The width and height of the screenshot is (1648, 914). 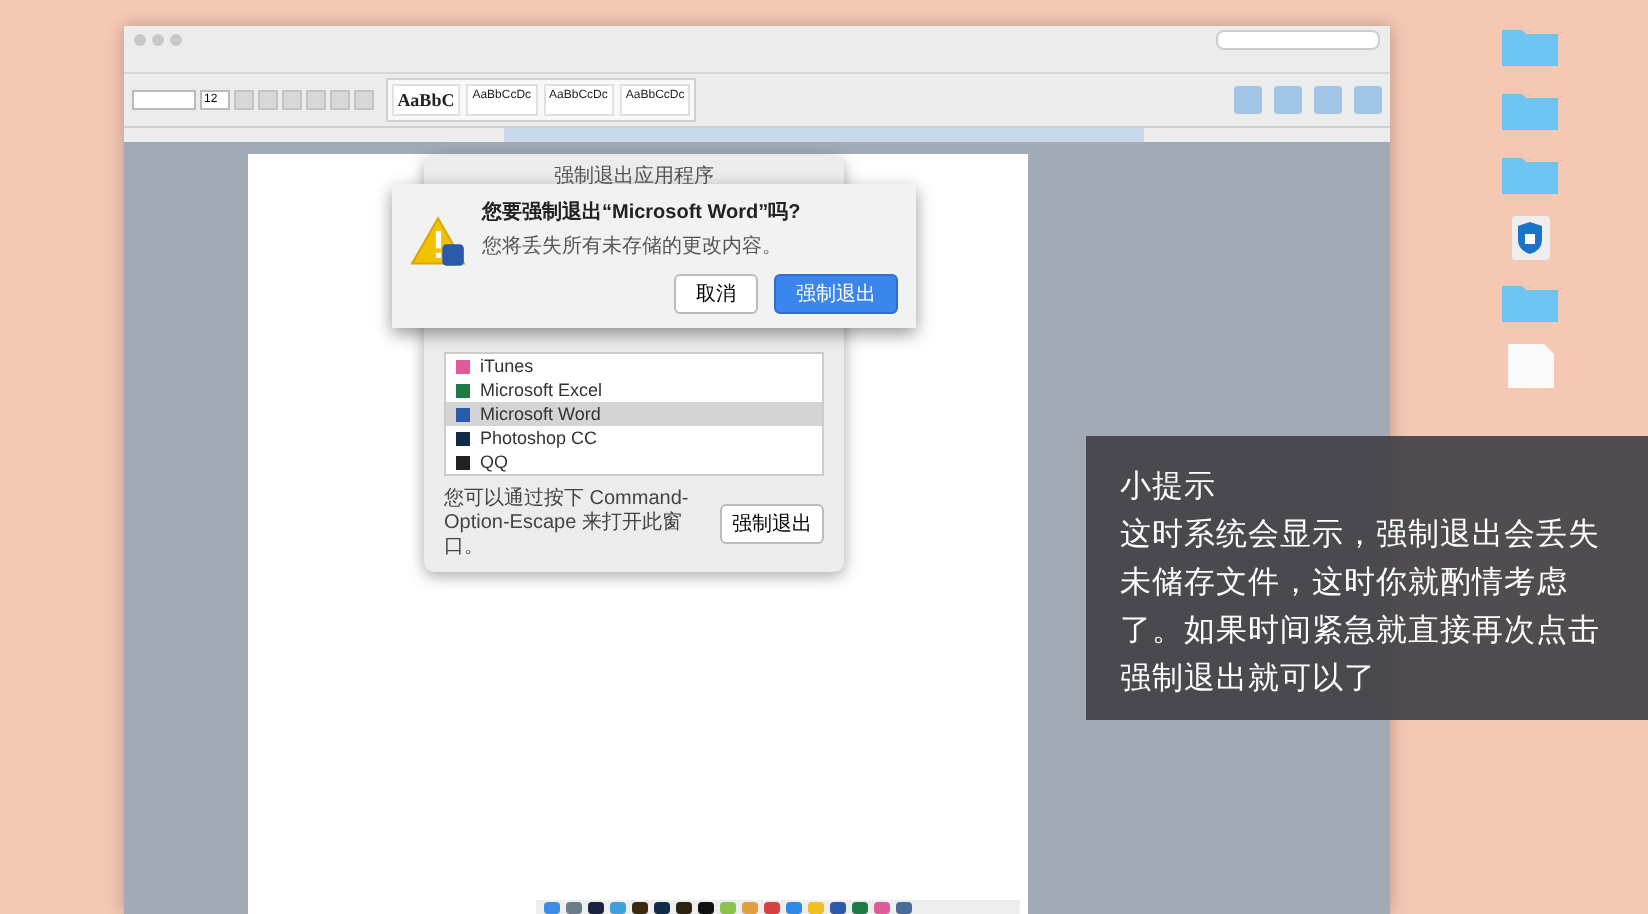 I want to click on font-name-field, so click(x=164, y=100).